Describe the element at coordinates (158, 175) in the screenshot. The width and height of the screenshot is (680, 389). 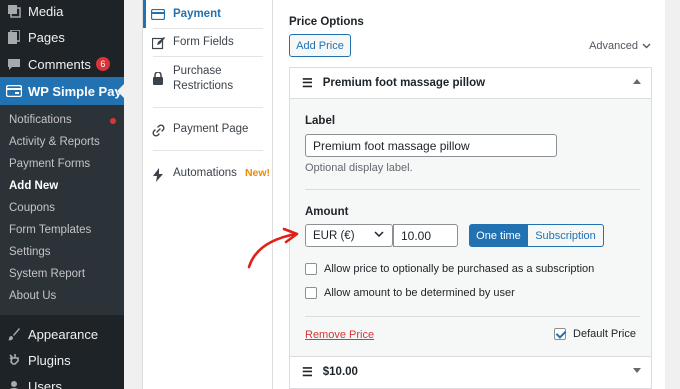
I see `lightning-icon` at that location.